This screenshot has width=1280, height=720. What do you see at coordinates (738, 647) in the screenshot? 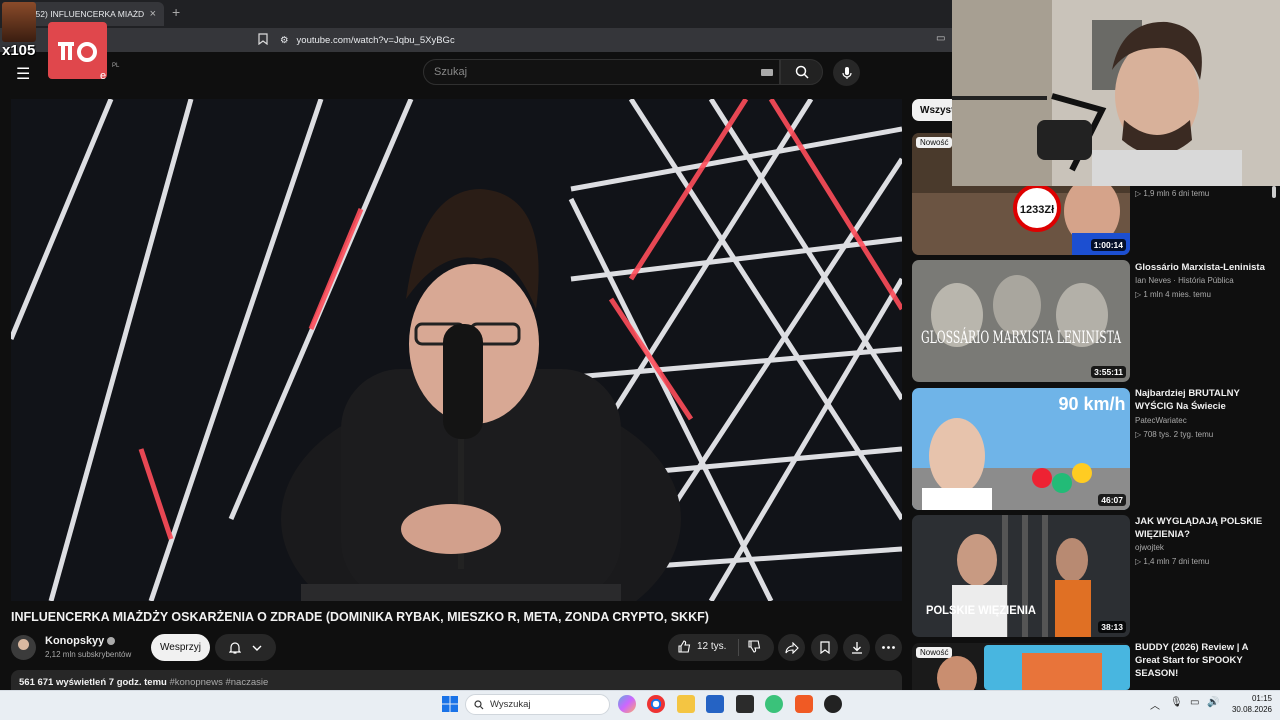
I see `like-separator` at bounding box center [738, 647].